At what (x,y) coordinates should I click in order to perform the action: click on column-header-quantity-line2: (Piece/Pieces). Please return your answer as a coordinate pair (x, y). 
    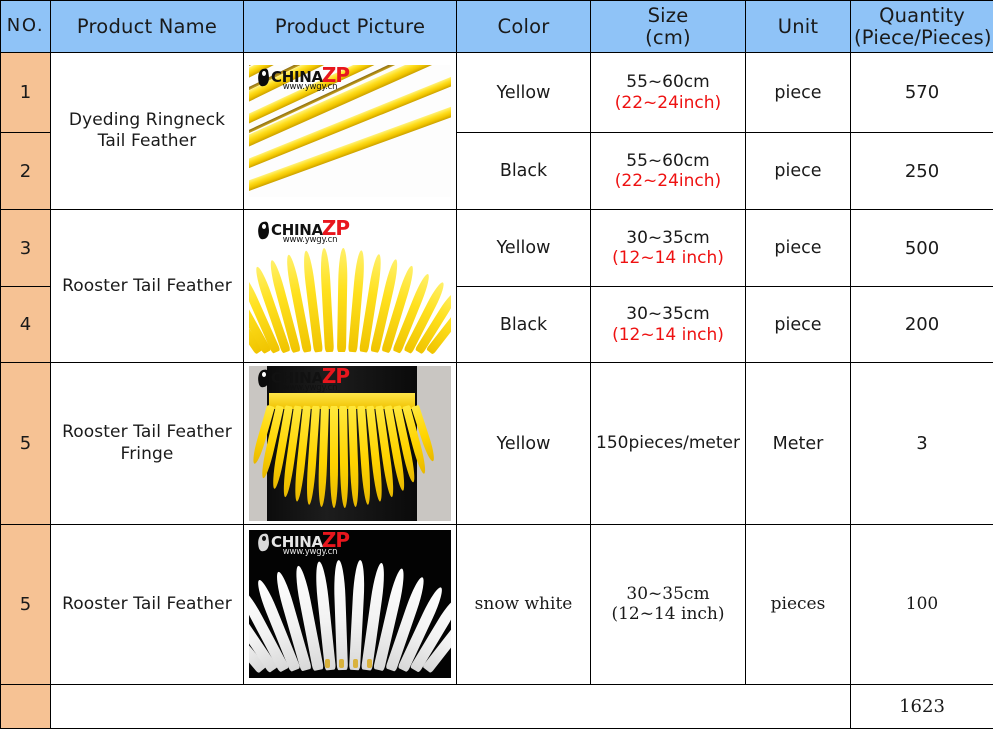
    Looking at the image, I should click on (923, 37).